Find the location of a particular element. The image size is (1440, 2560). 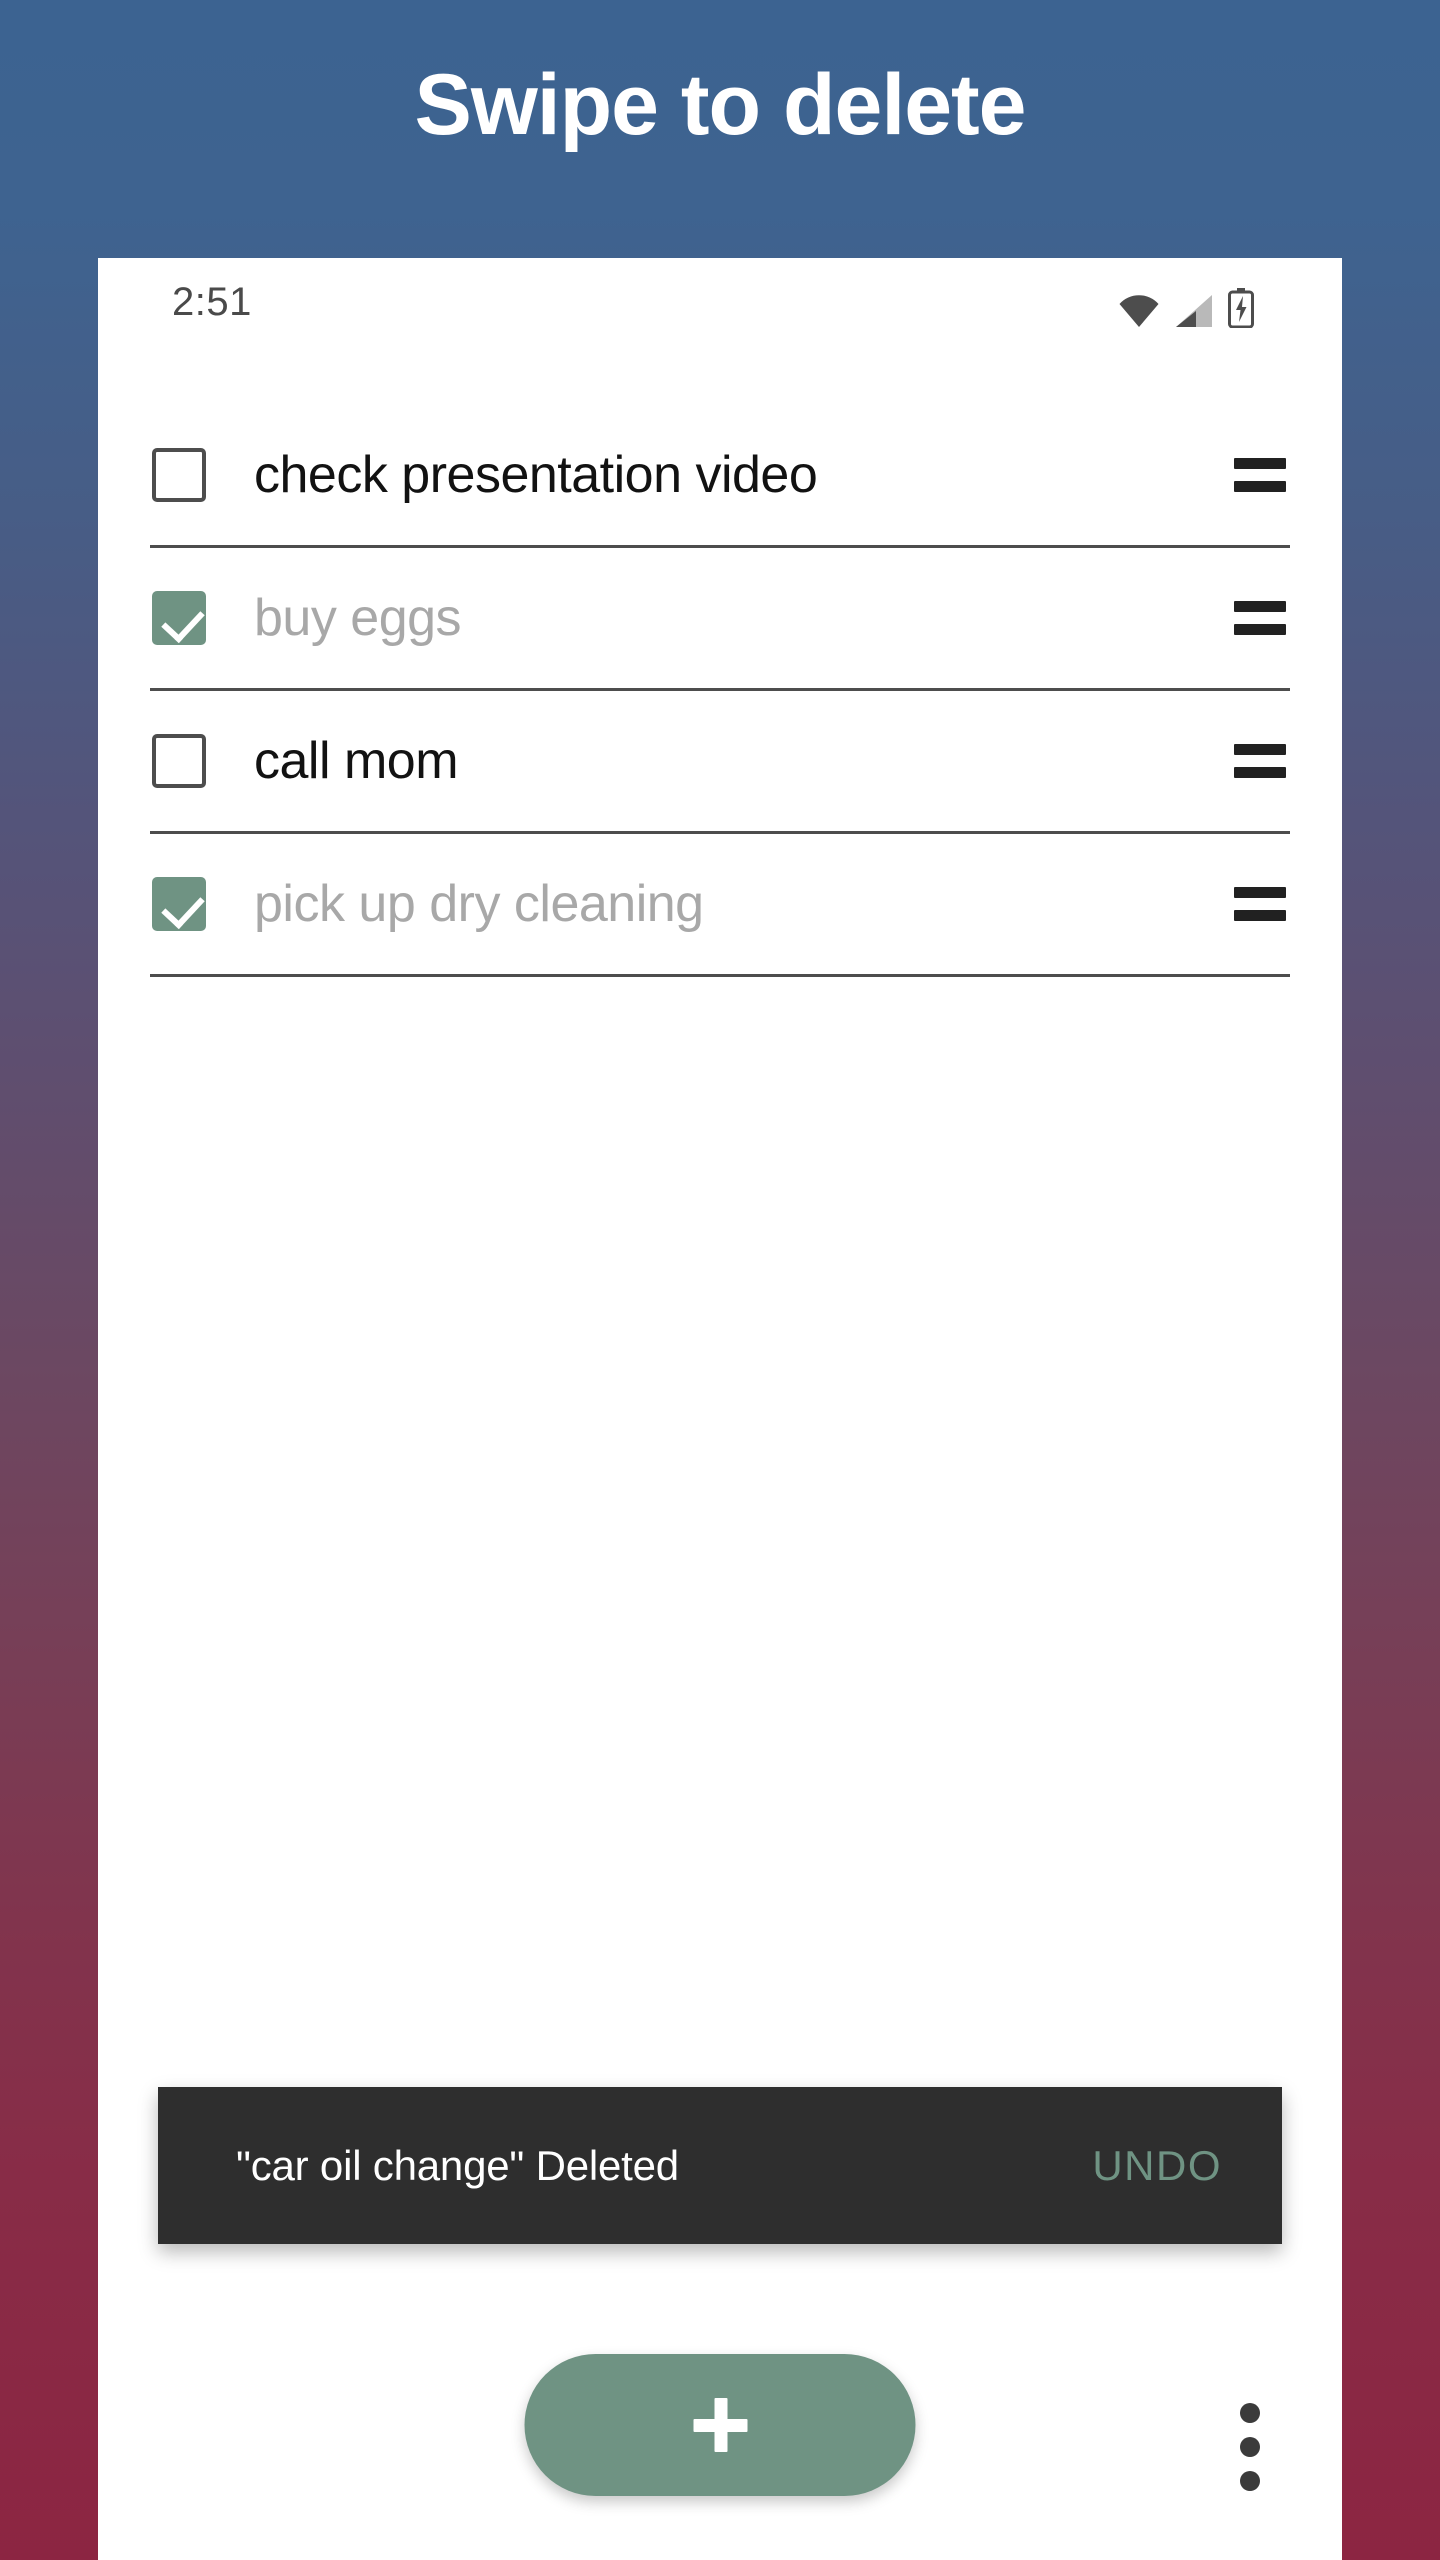

add-task-fab is located at coordinates (720, 2425).